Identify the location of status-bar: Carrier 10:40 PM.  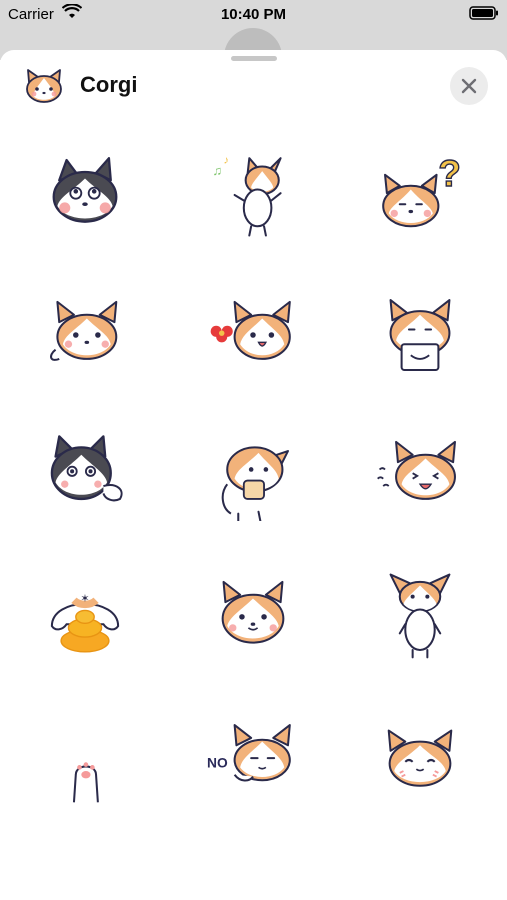
(253, 15).